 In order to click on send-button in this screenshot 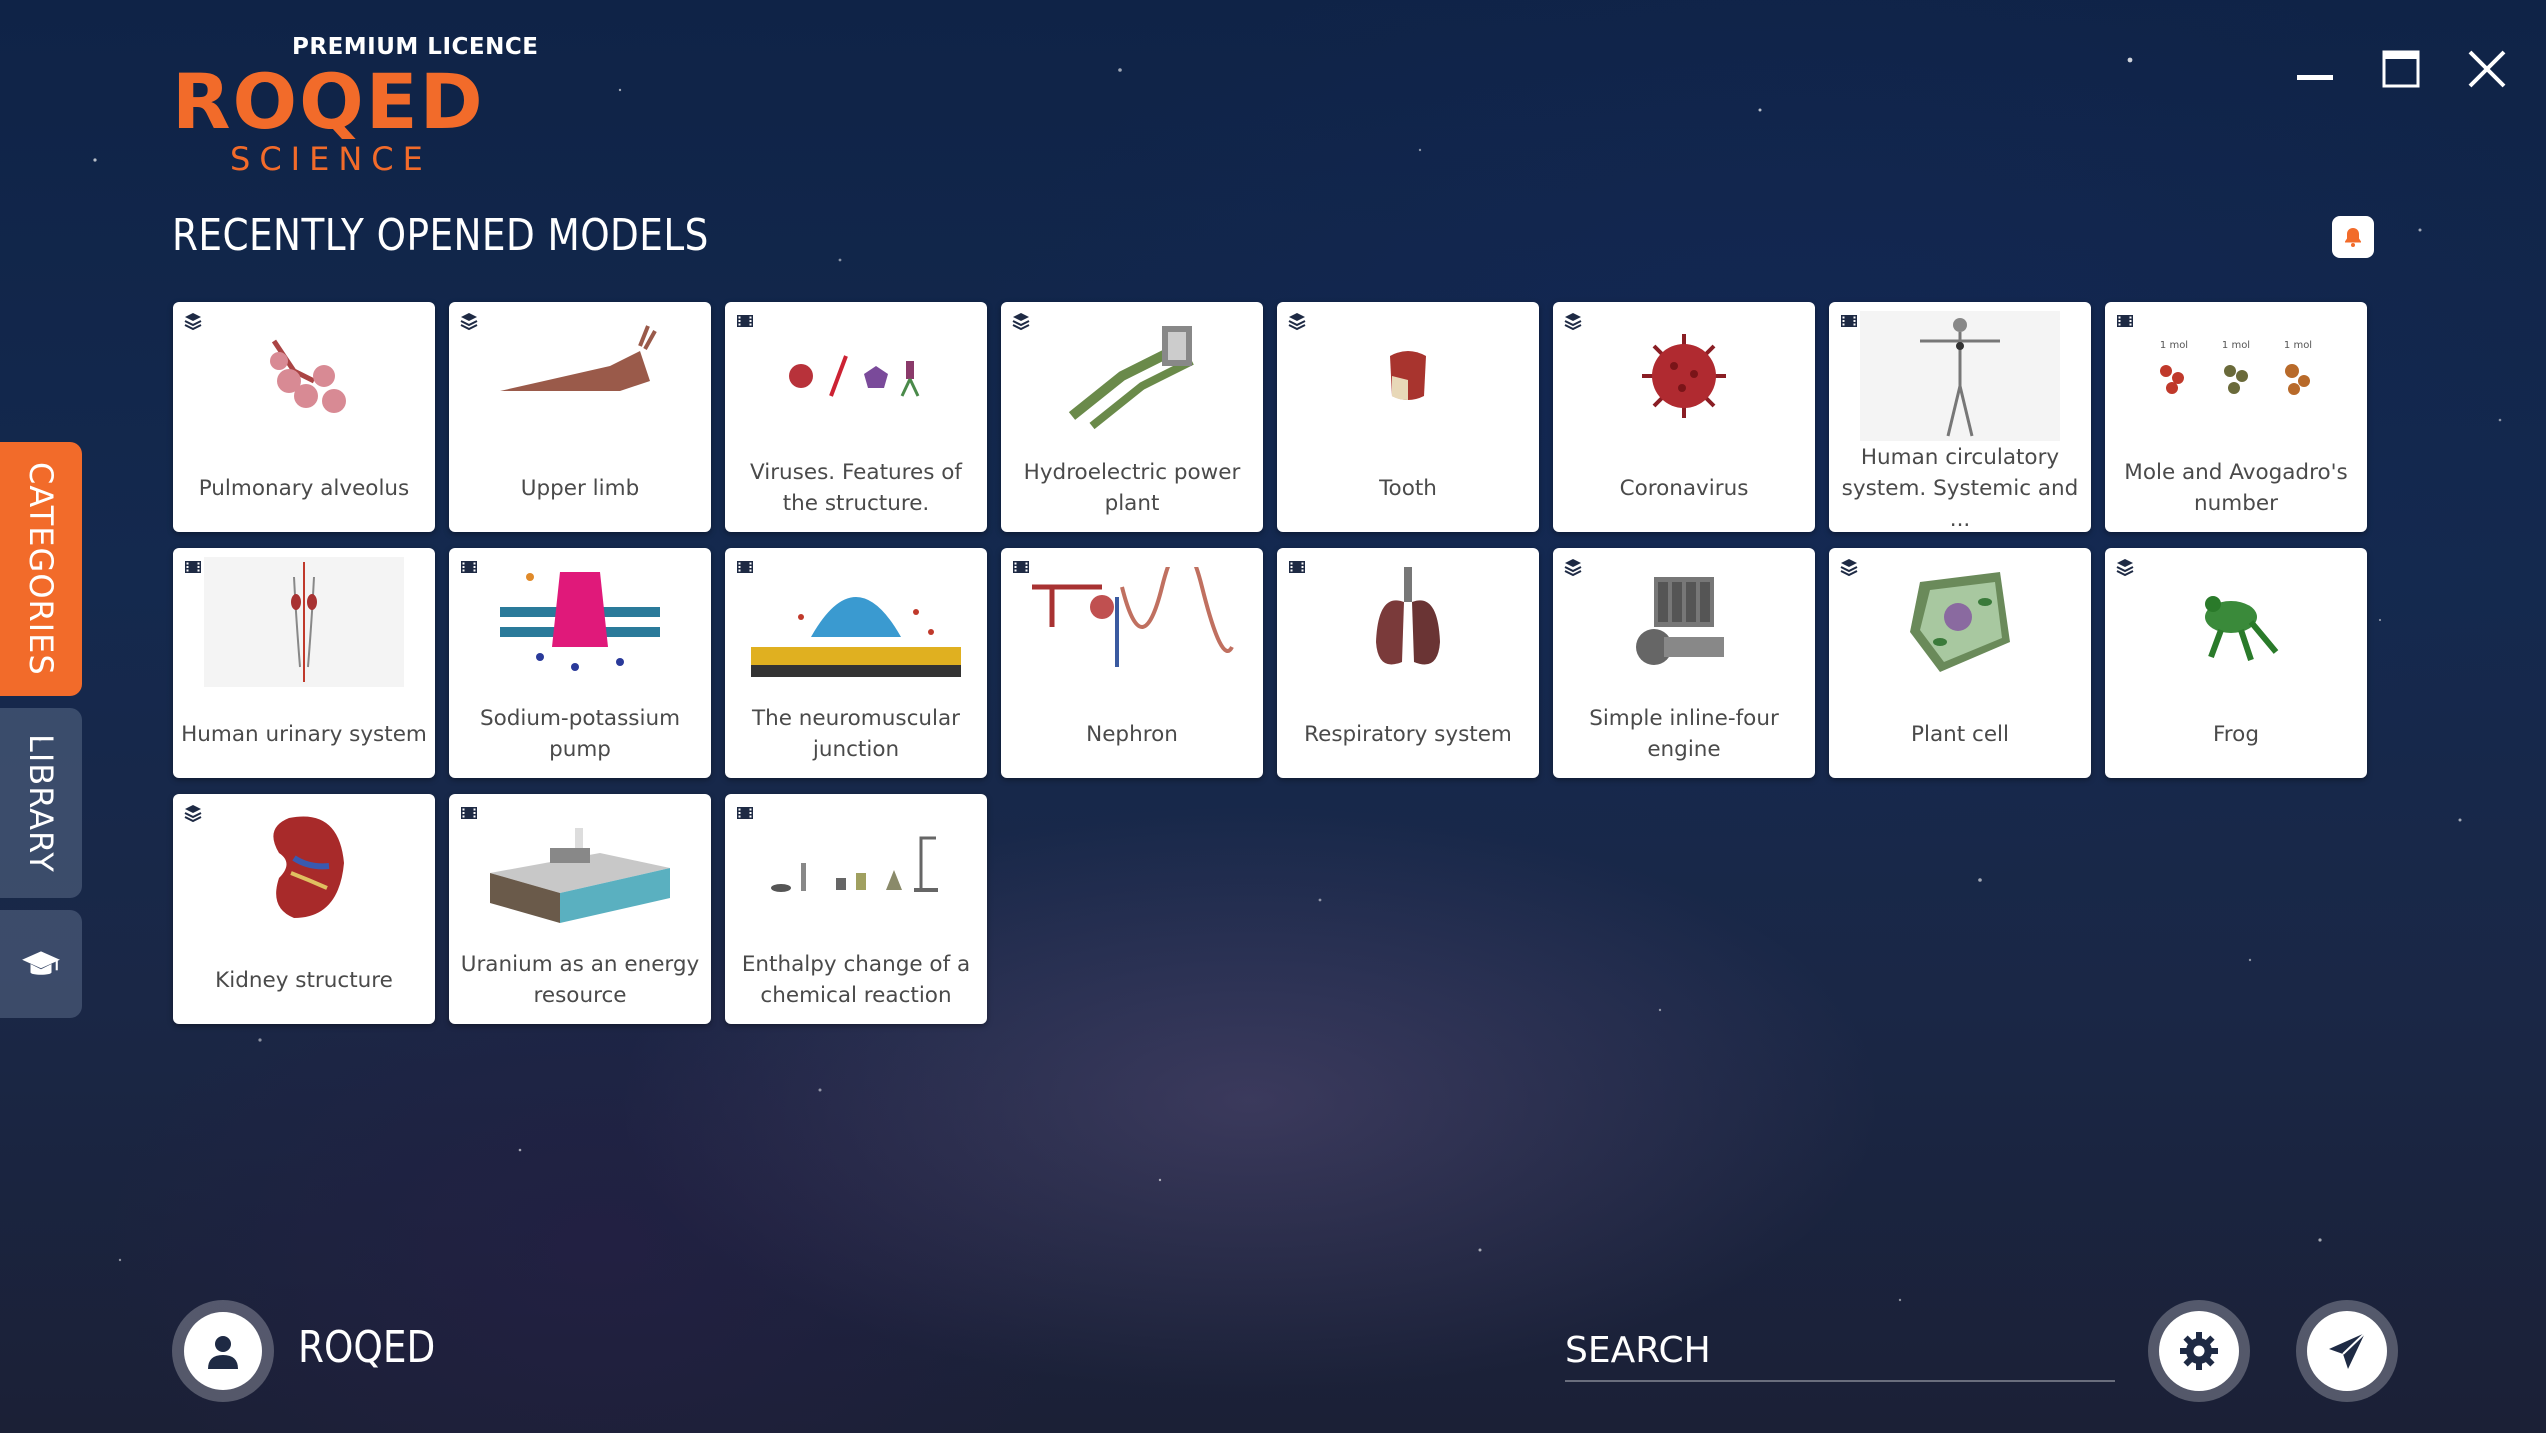, I will do `click(2347, 1351)`.